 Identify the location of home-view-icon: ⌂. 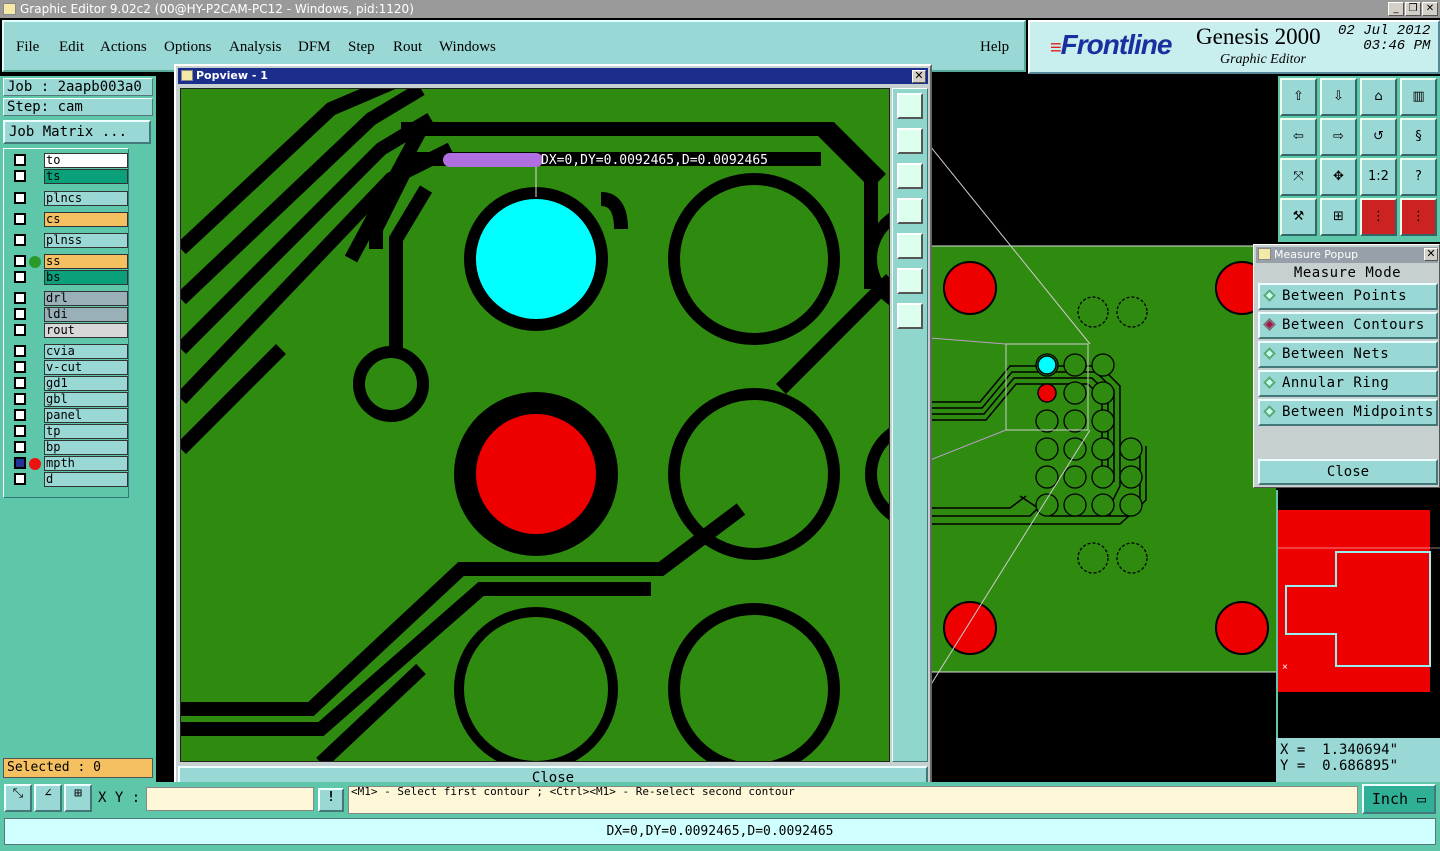
(1378, 97).